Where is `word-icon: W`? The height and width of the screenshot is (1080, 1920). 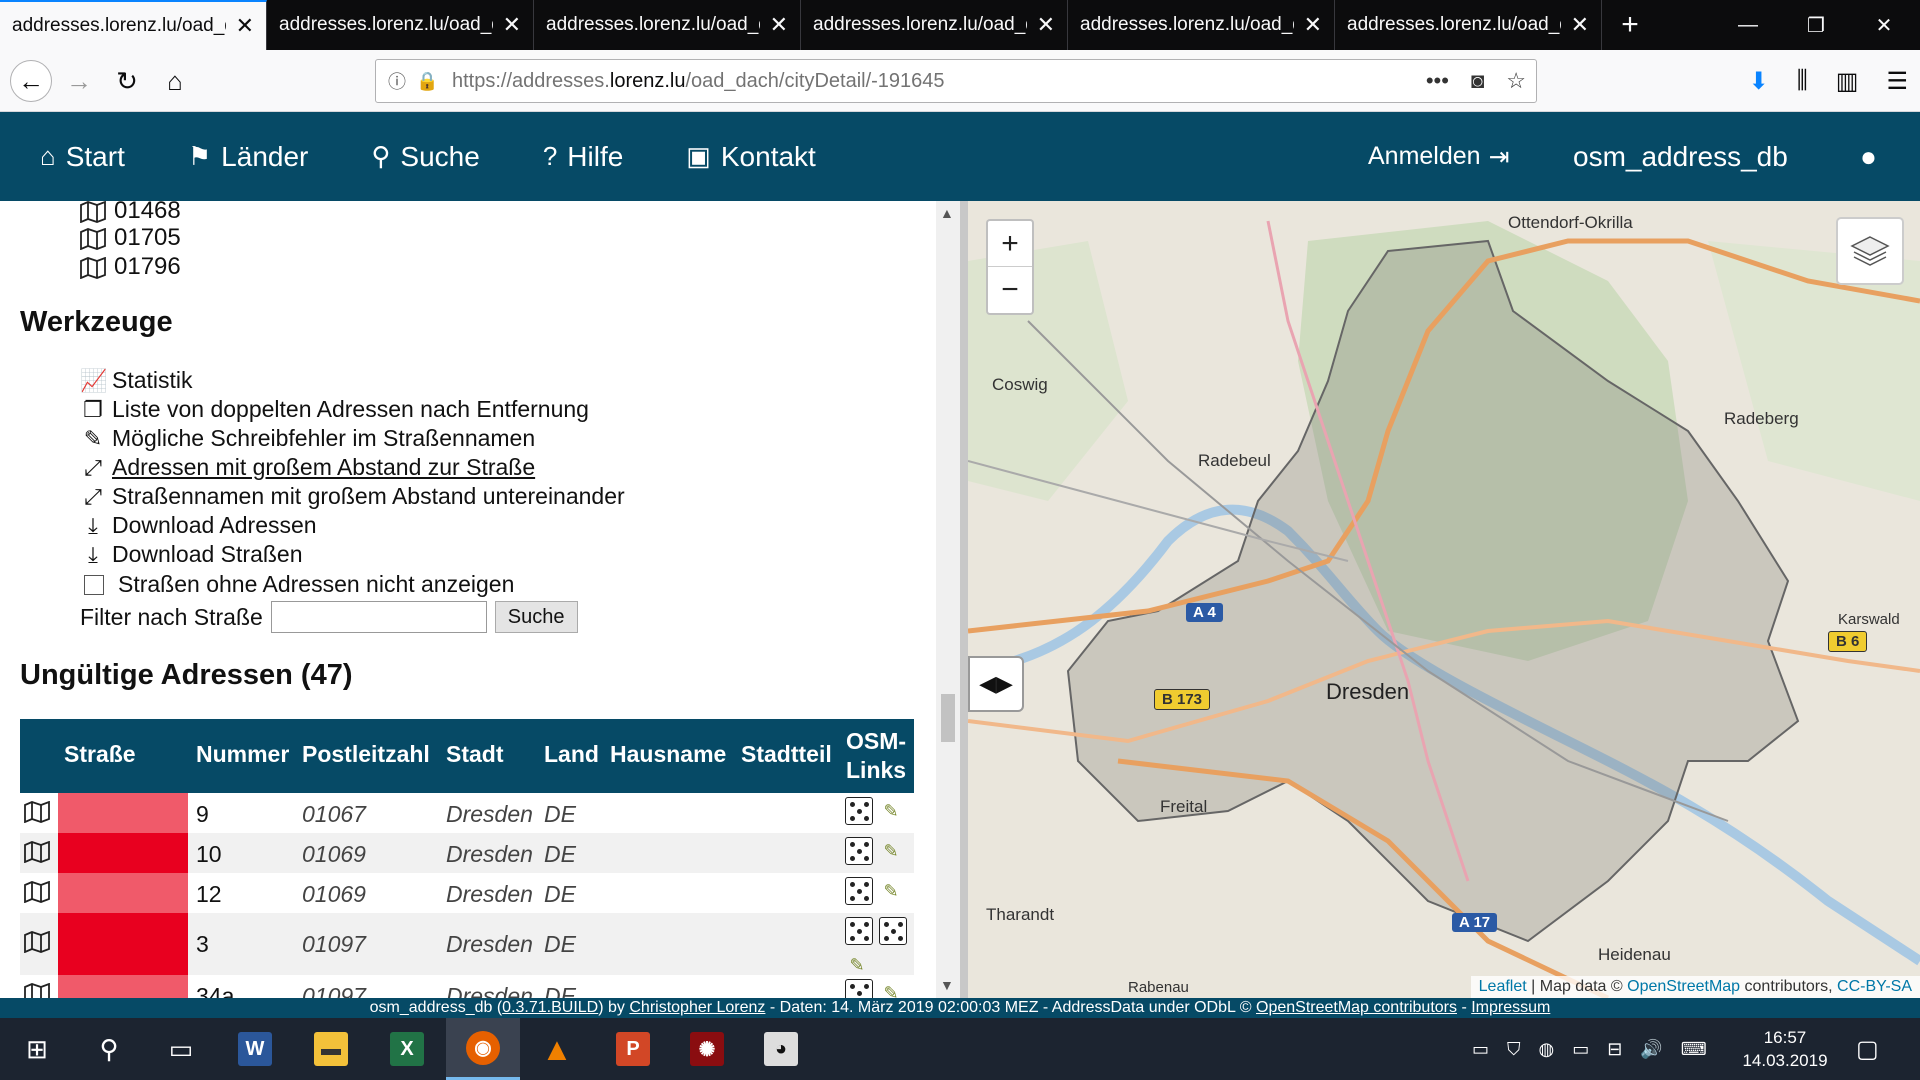 word-icon: W is located at coordinates (255, 1049).